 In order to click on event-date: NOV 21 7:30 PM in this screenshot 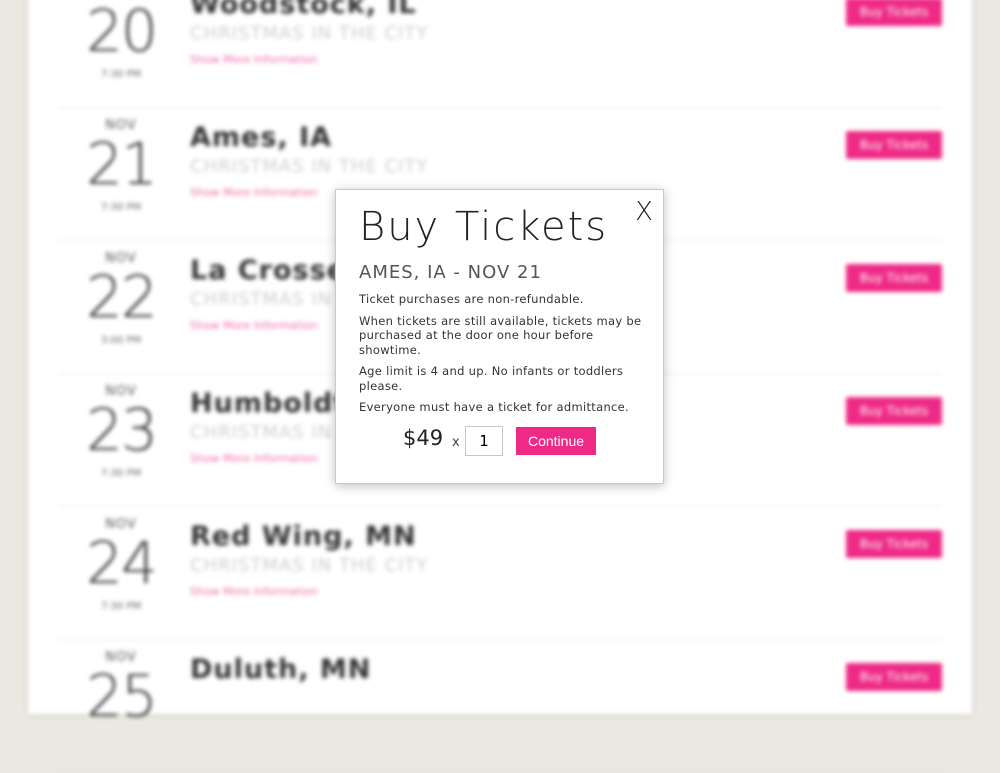, I will do `click(121, 160)`.